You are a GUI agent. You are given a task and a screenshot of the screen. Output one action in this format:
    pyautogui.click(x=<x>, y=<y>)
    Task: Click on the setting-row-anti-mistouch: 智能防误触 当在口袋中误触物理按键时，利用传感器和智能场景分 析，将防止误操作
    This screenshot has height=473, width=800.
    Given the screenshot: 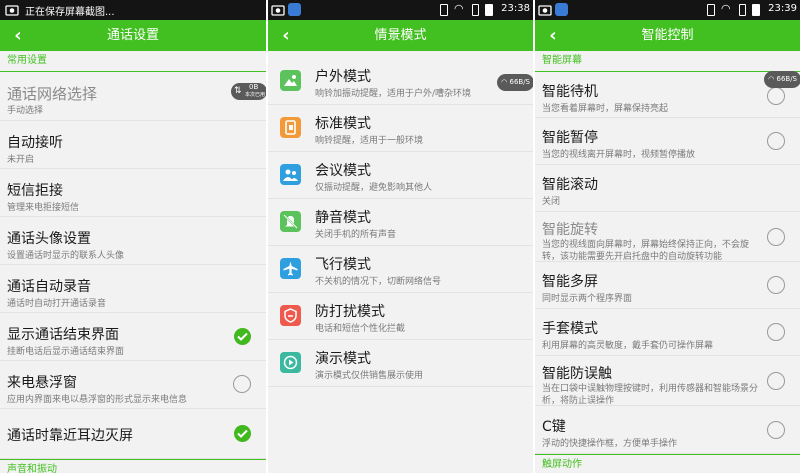 What is the action you would take?
    pyautogui.click(x=667, y=381)
    